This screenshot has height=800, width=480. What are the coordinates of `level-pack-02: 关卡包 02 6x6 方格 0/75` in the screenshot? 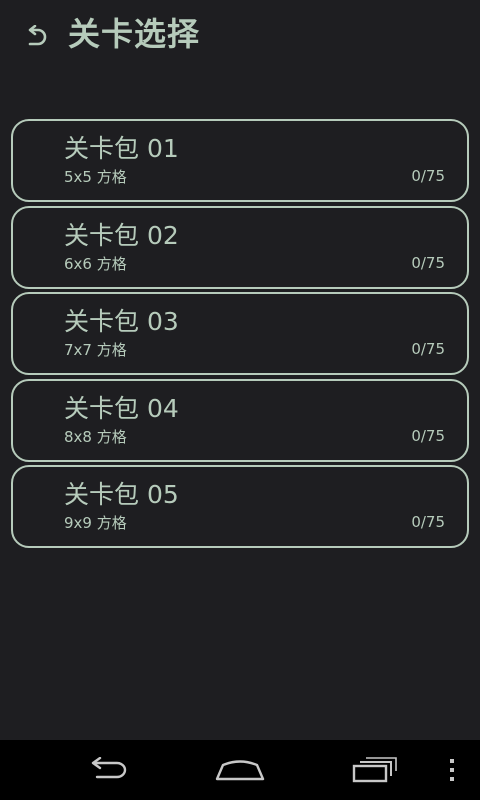 It's located at (240, 247).